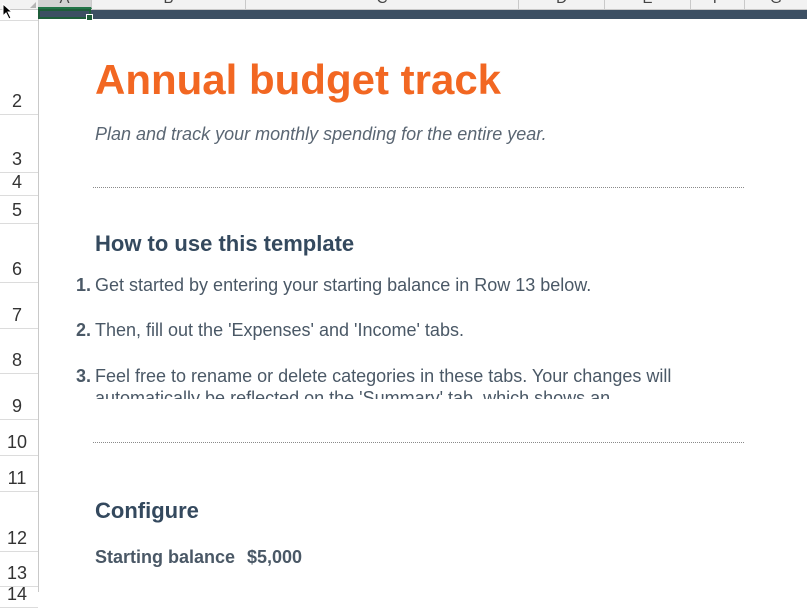  What do you see at coordinates (19, 184) in the screenshot?
I see `row-header-4: 4` at bounding box center [19, 184].